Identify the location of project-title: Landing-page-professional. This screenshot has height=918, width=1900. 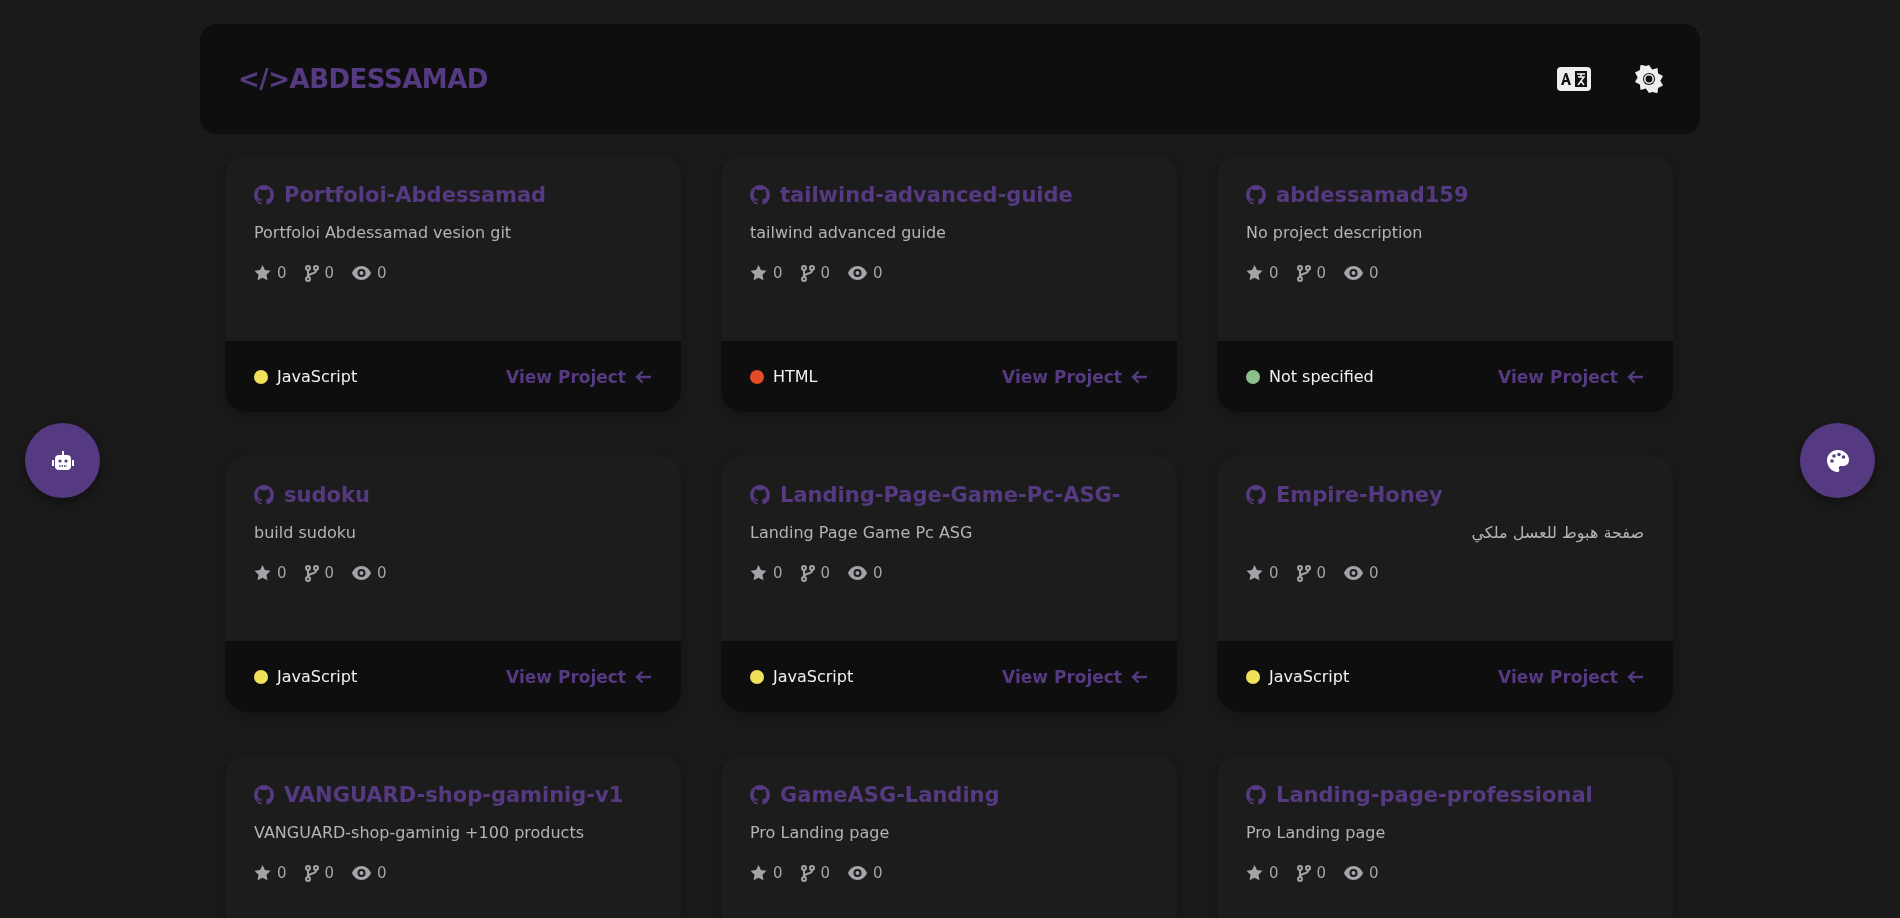
(1434, 795).